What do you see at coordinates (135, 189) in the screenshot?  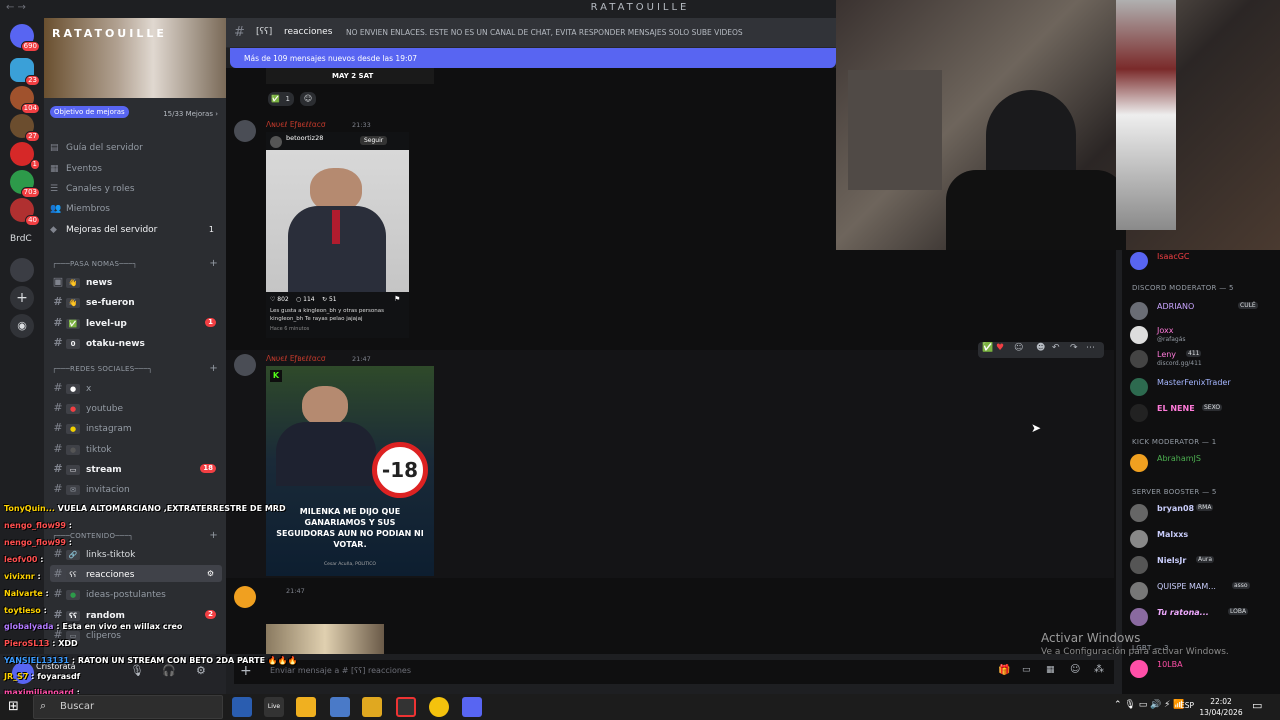 I see `menu-channels-roles: ☰ Canales y roles` at bounding box center [135, 189].